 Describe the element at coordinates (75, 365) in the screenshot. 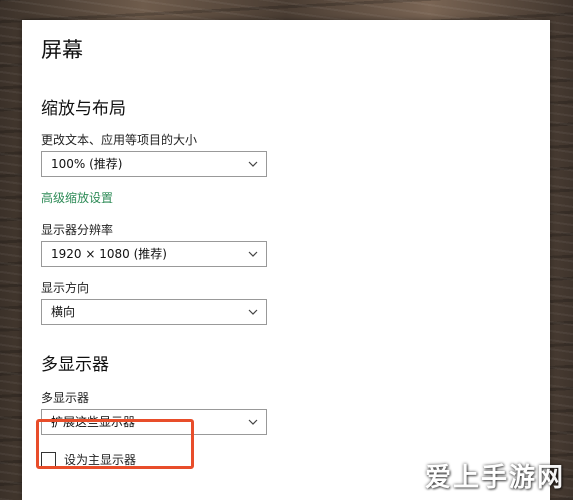

I see `multi-display-heading: 多显示器` at that location.